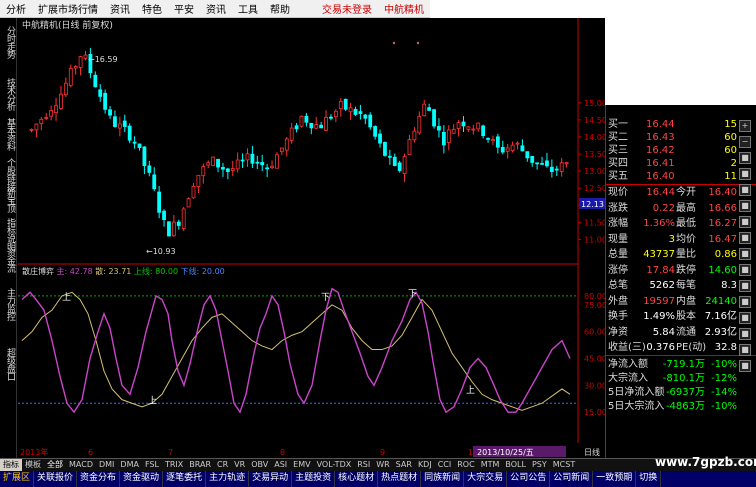  Describe the element at coordinates (185, 479) in the screenshot. I see `bottom-tab-4: 逐笔委托` at that location.